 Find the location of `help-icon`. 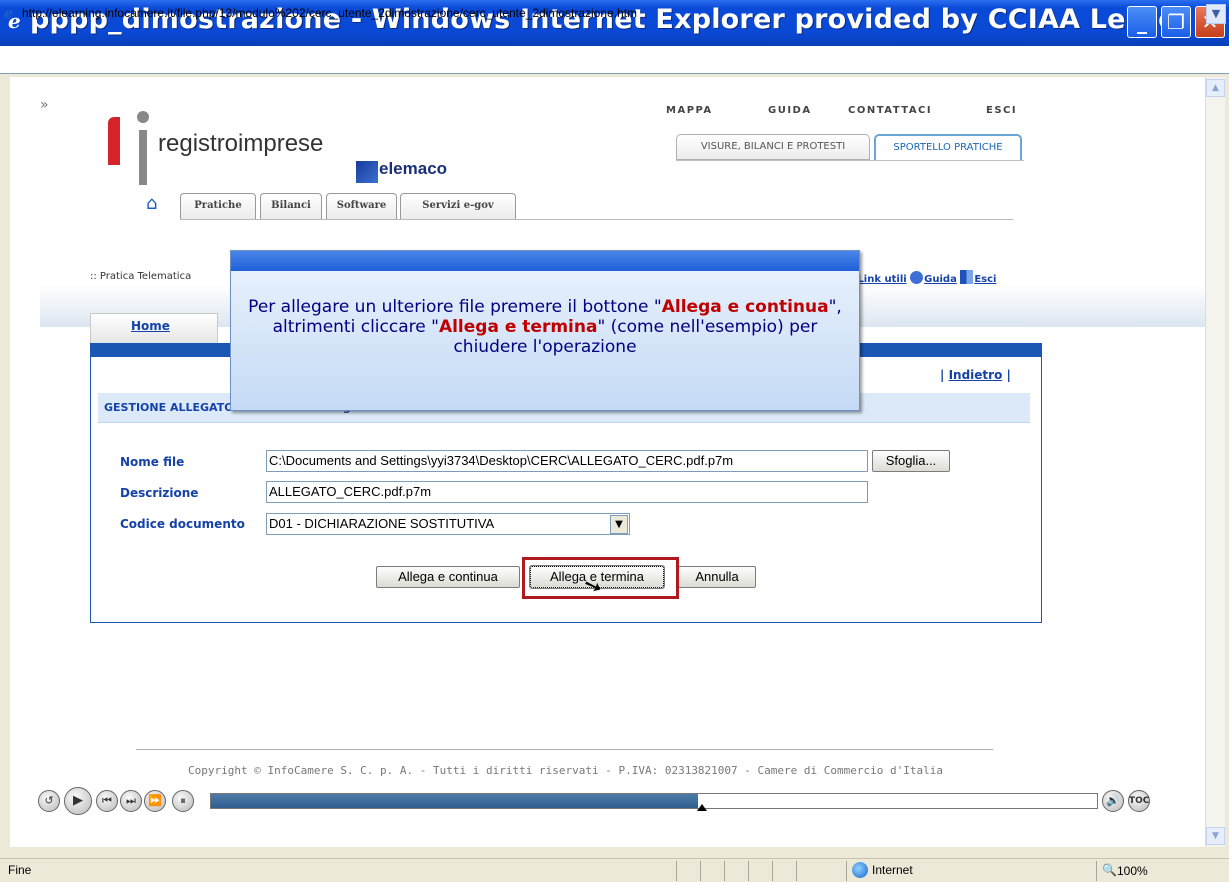

help-icon is located at coordinates (917, 277).